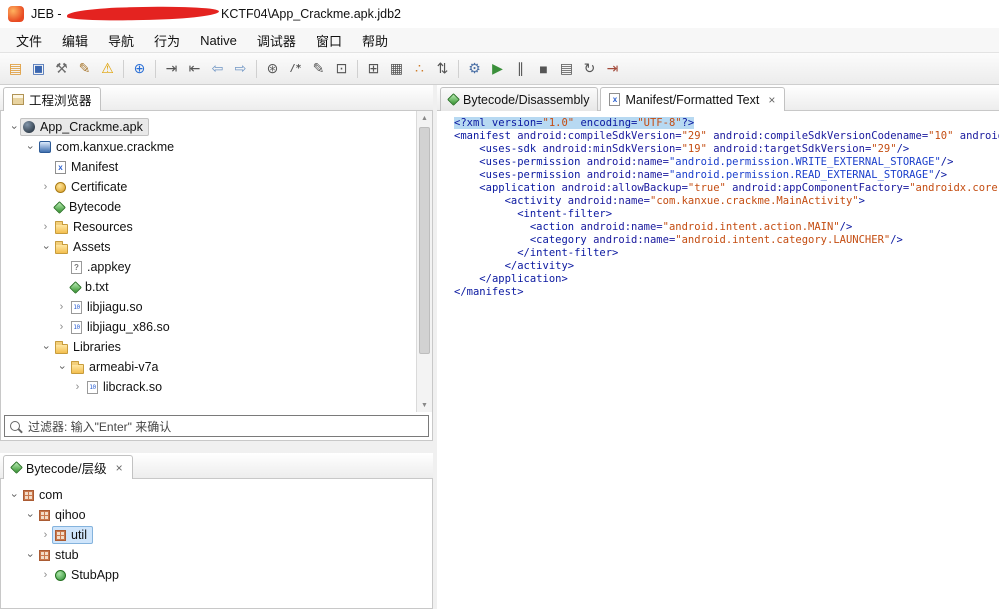 The height and width of the screenshot is (609, 999). Describe the element at coordinates (543, 69) in the screenshot. I see `debug-stop-icon: ■` at that location.